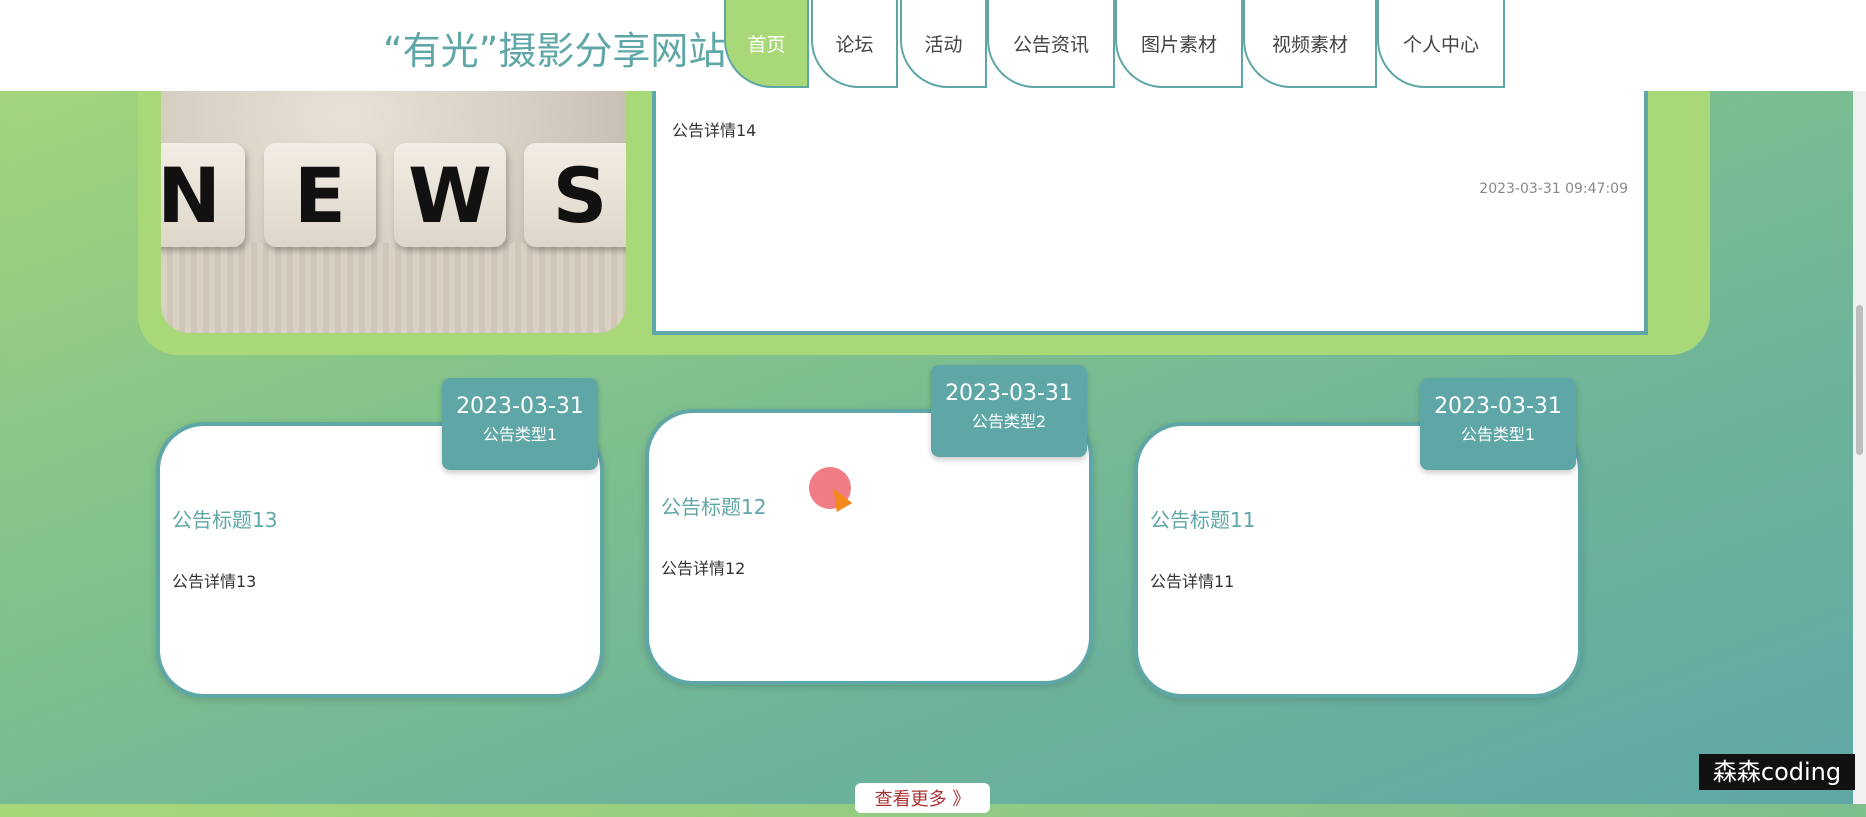 This screenshot has width=1866, height=817. What do you see at coordinates (450, 195) in the screenshot?
I see `news-cube-w: W` at bounding box center [450, 195].